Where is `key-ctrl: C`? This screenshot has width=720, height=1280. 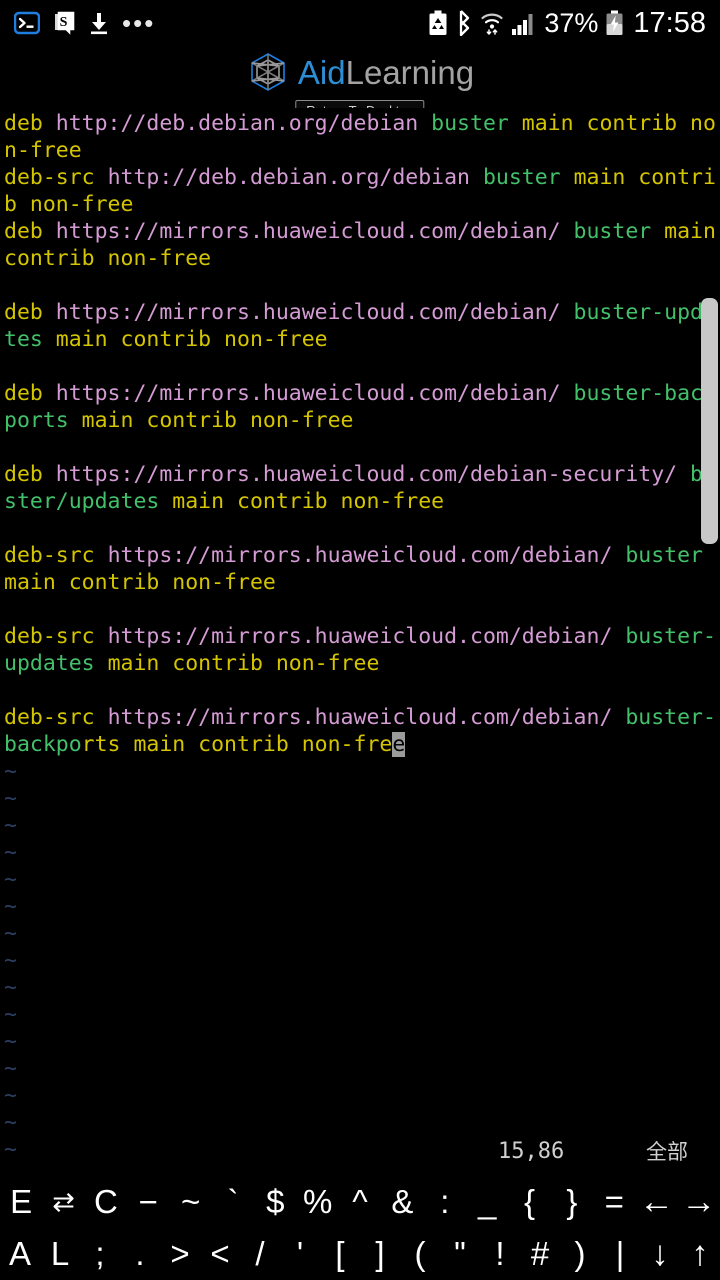 key-ctrl: C is located at coordinates (106, 1202).